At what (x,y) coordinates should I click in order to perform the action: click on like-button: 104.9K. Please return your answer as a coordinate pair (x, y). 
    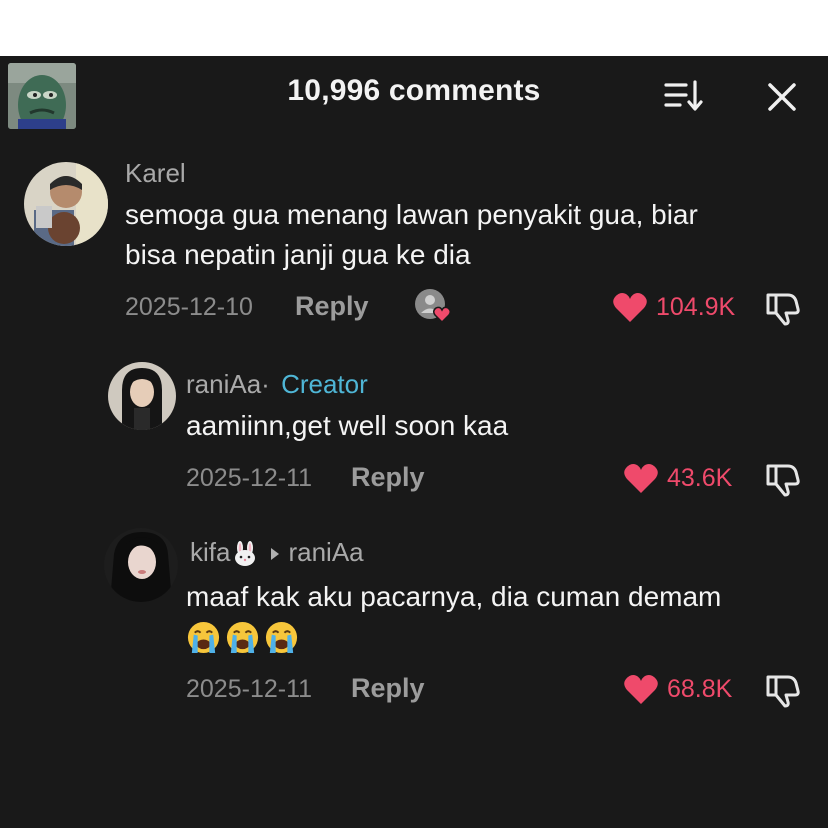
    Looking at the image, I should click on (673, 307).